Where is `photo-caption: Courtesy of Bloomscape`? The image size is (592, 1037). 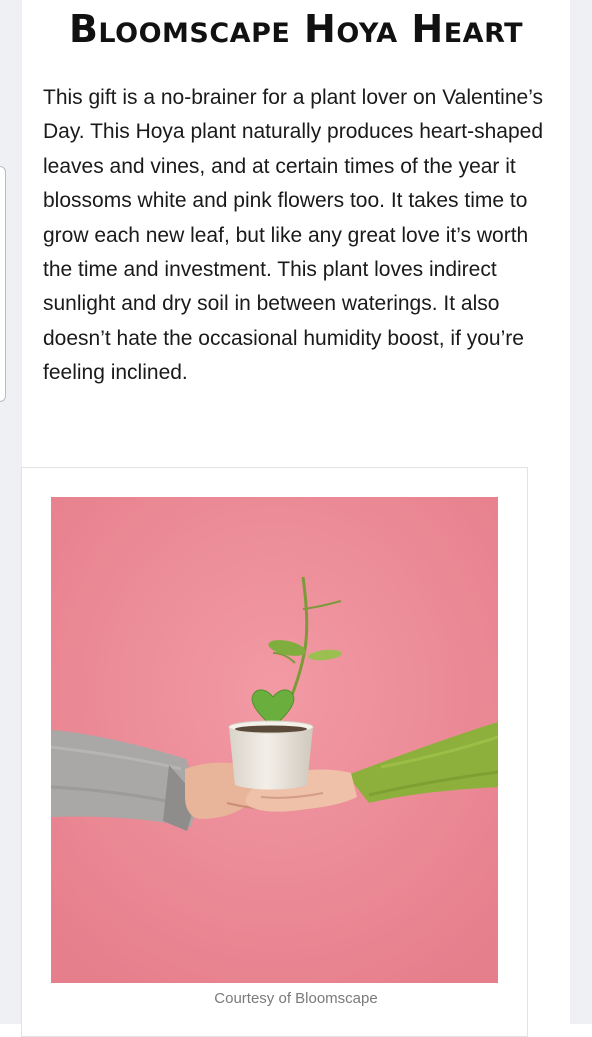
photo-caption: Courtesy of Bloomscape is located at coordinates (296, 998).